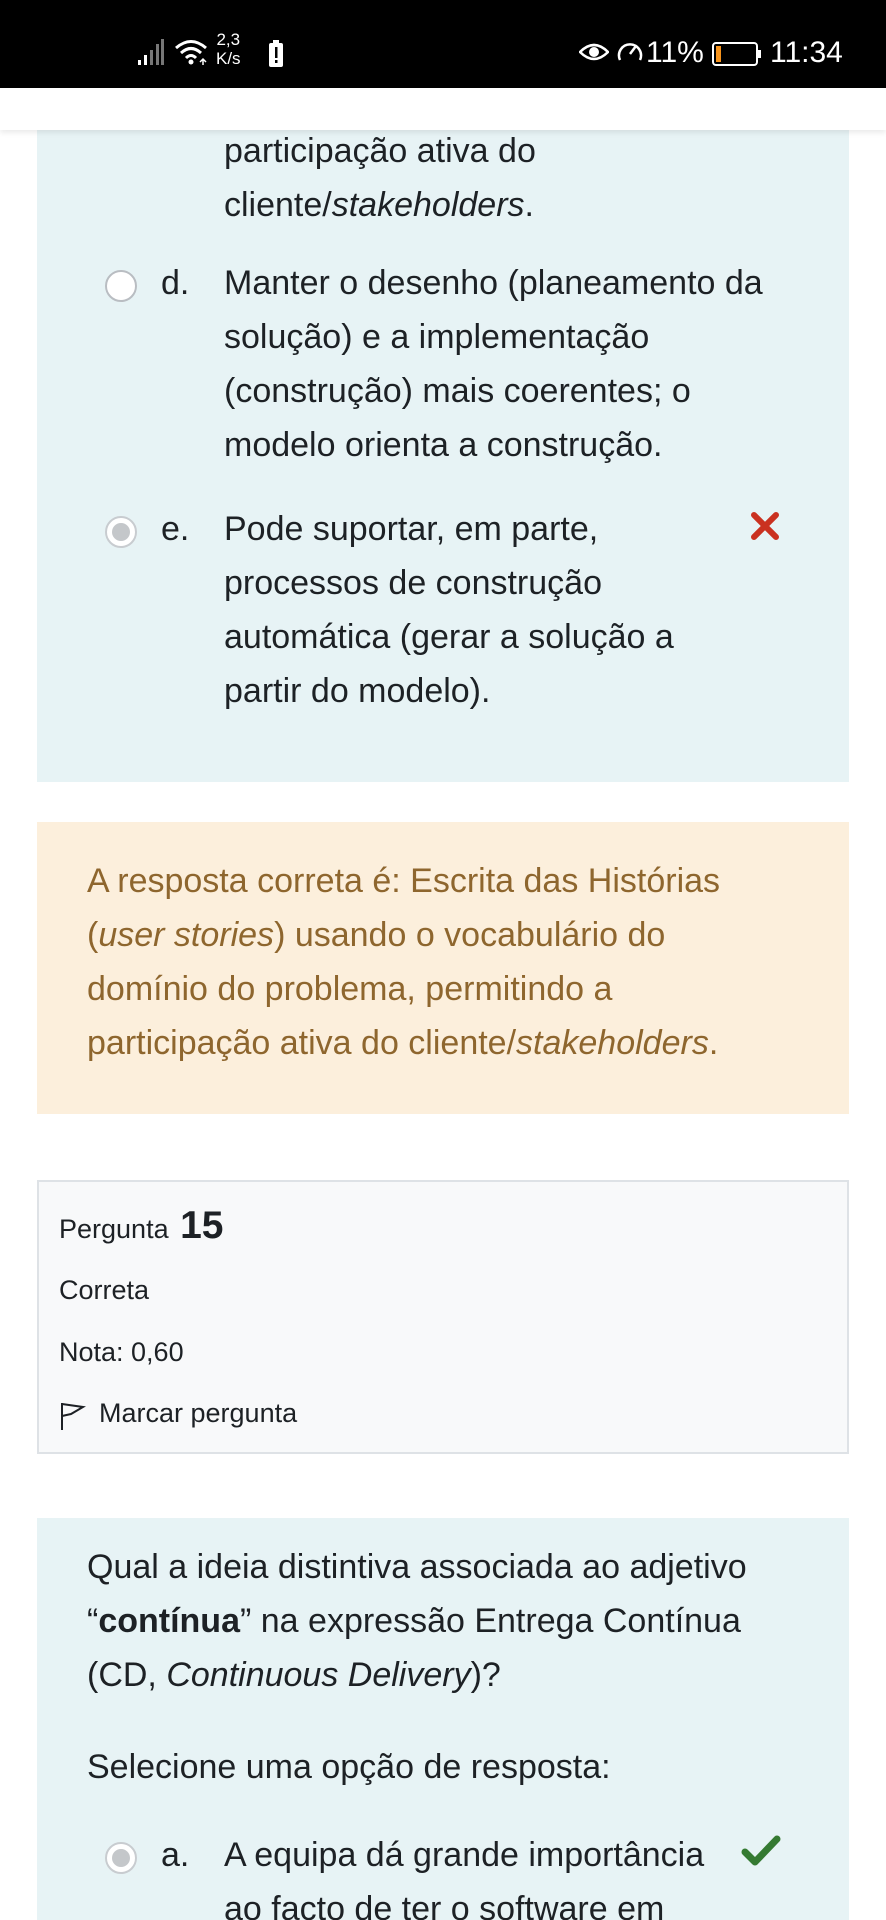  I want to click on battery-alert-icon, so click(276, 53).